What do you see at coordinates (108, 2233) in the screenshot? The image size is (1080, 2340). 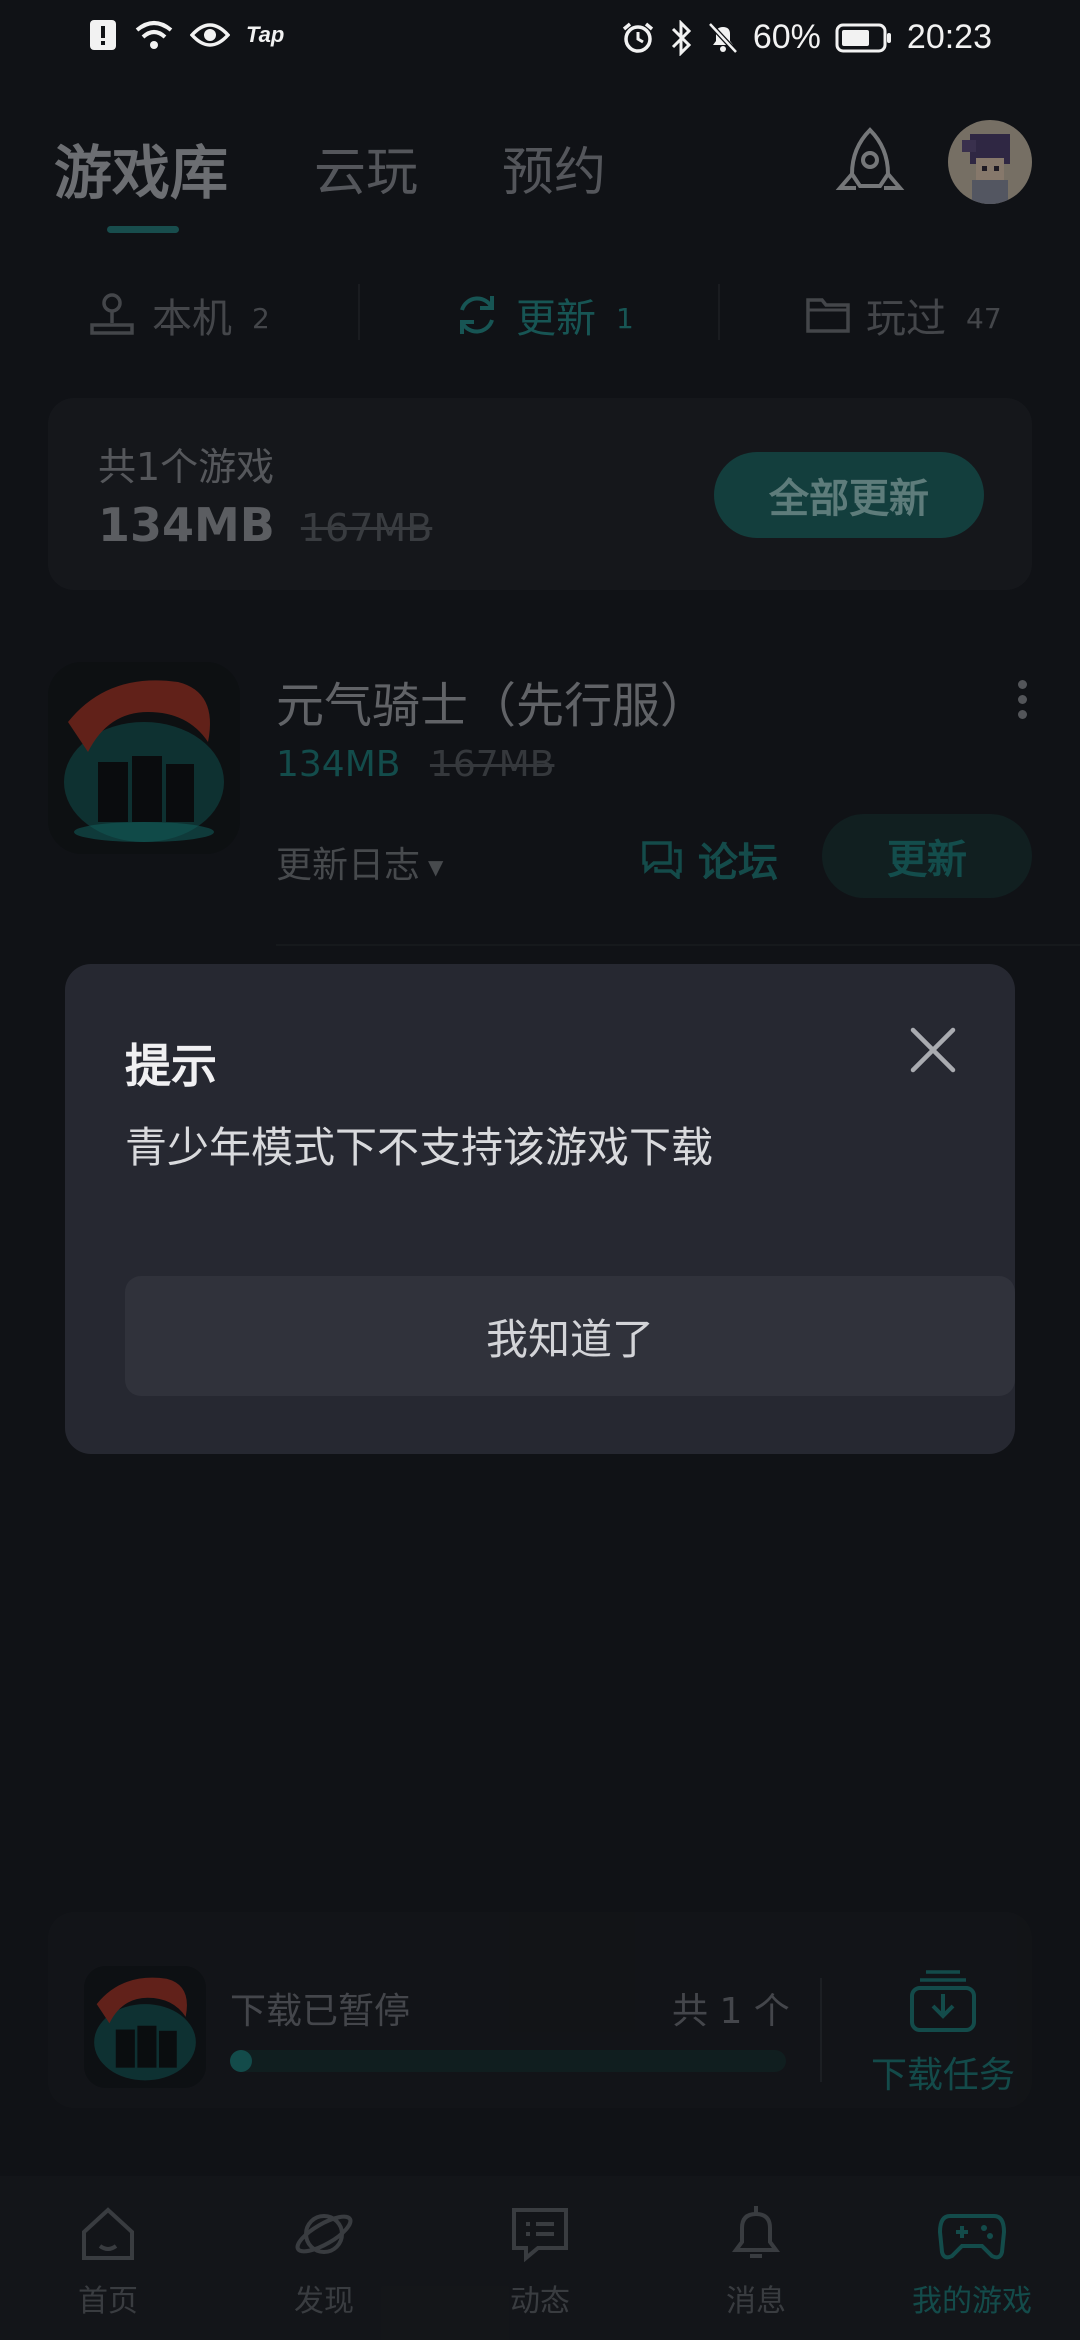 I see `home-icon` at bounding box center [108, 2233].